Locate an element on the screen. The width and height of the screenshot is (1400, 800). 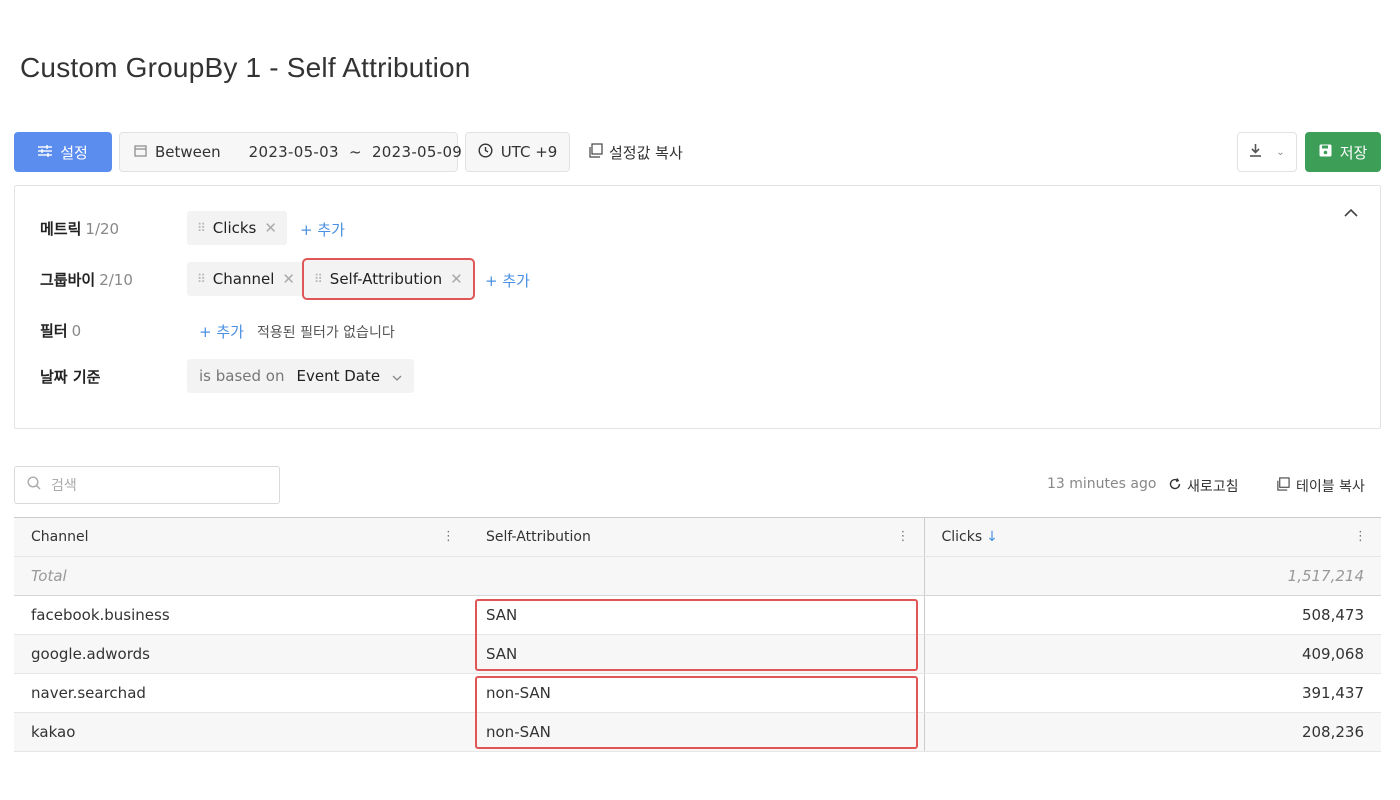
filter-label-text: 필터 is located at coordinates (54, 331).